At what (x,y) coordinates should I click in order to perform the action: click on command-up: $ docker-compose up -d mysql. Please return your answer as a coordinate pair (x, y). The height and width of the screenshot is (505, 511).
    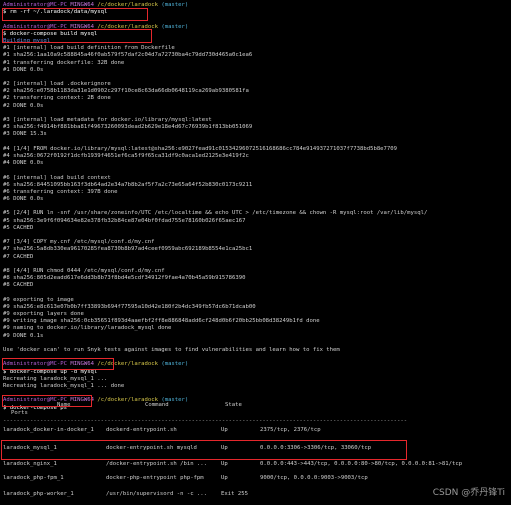
    Looking at the image, I should click on (50, 371).